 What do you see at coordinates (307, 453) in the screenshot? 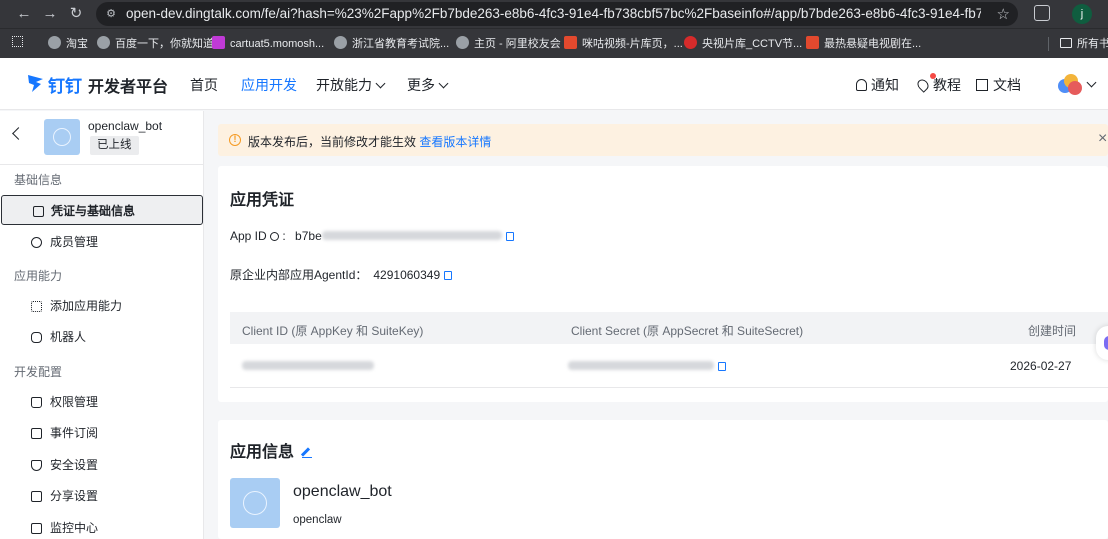
I see `edit-icon` at bounding box center [307, 453].